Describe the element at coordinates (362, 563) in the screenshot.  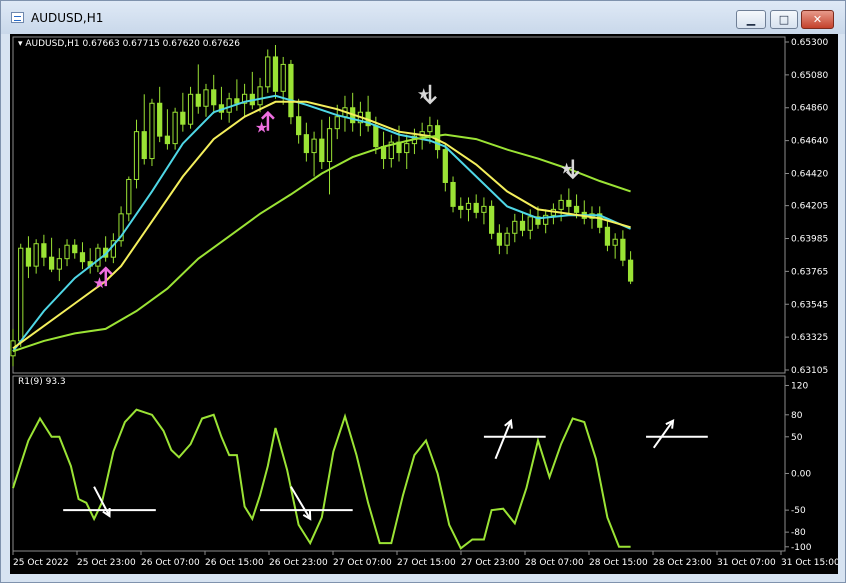
I see `time-tick-label: 27 Oct 07:00` at that location.